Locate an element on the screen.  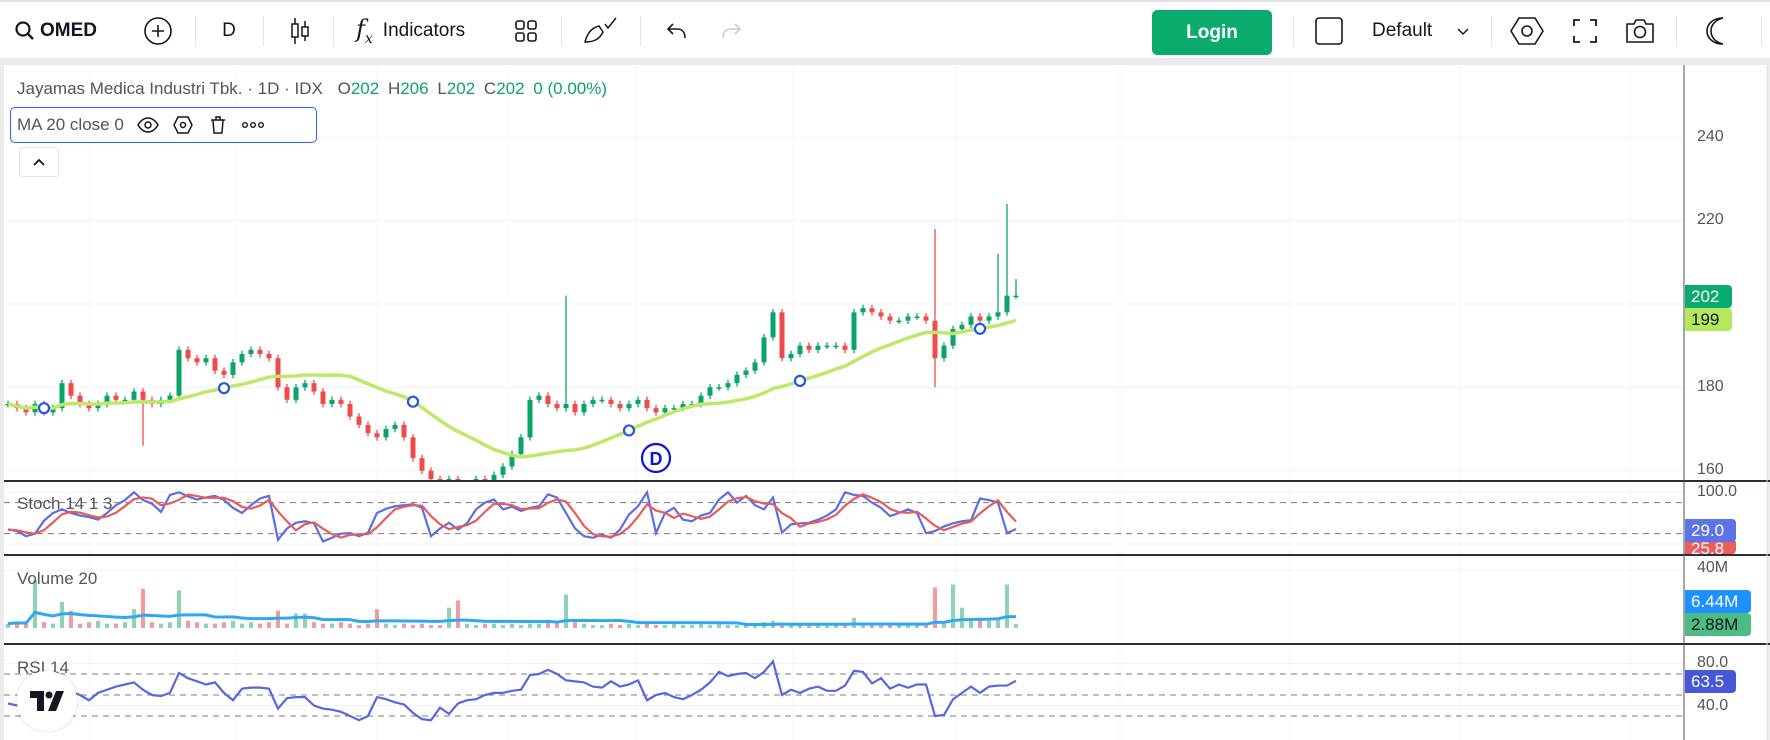
trash-icon is located at coordinates (218, 125).